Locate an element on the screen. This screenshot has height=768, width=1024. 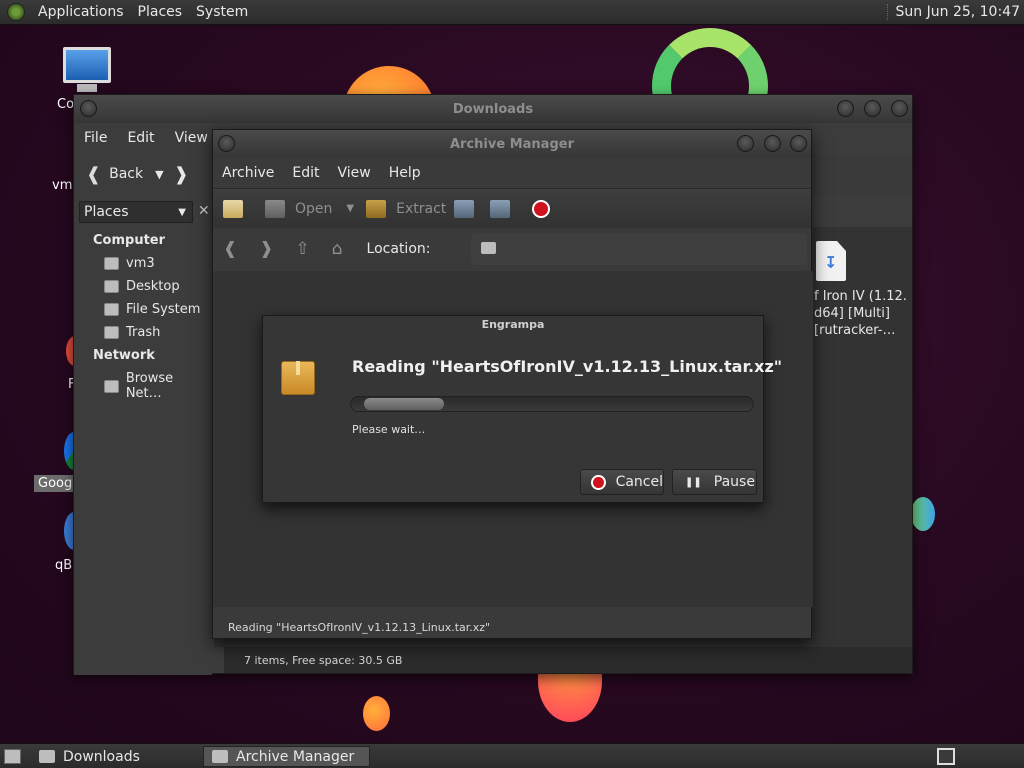
home-folder-icon is located at coordinates (111, 263).